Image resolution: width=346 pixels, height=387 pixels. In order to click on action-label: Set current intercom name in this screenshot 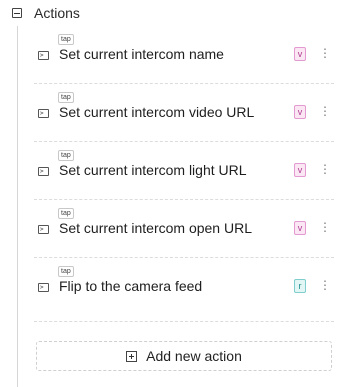, I will do `click(141, 54)`.